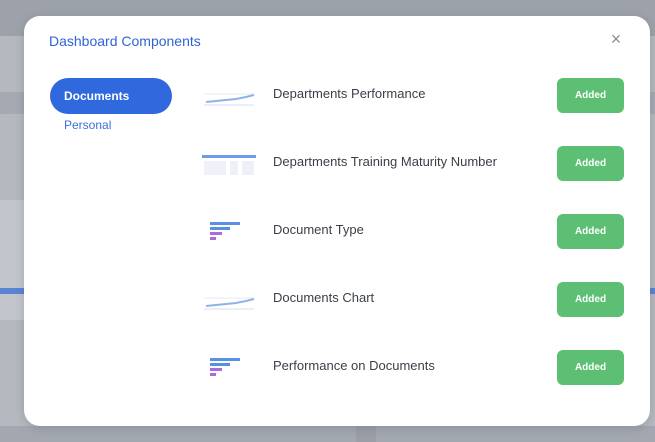 The width and height of the screenshot is (655, 442). Describe the element at coordinates (318, 229) in the screenshot. I see `component-label: Document Type` at that location.